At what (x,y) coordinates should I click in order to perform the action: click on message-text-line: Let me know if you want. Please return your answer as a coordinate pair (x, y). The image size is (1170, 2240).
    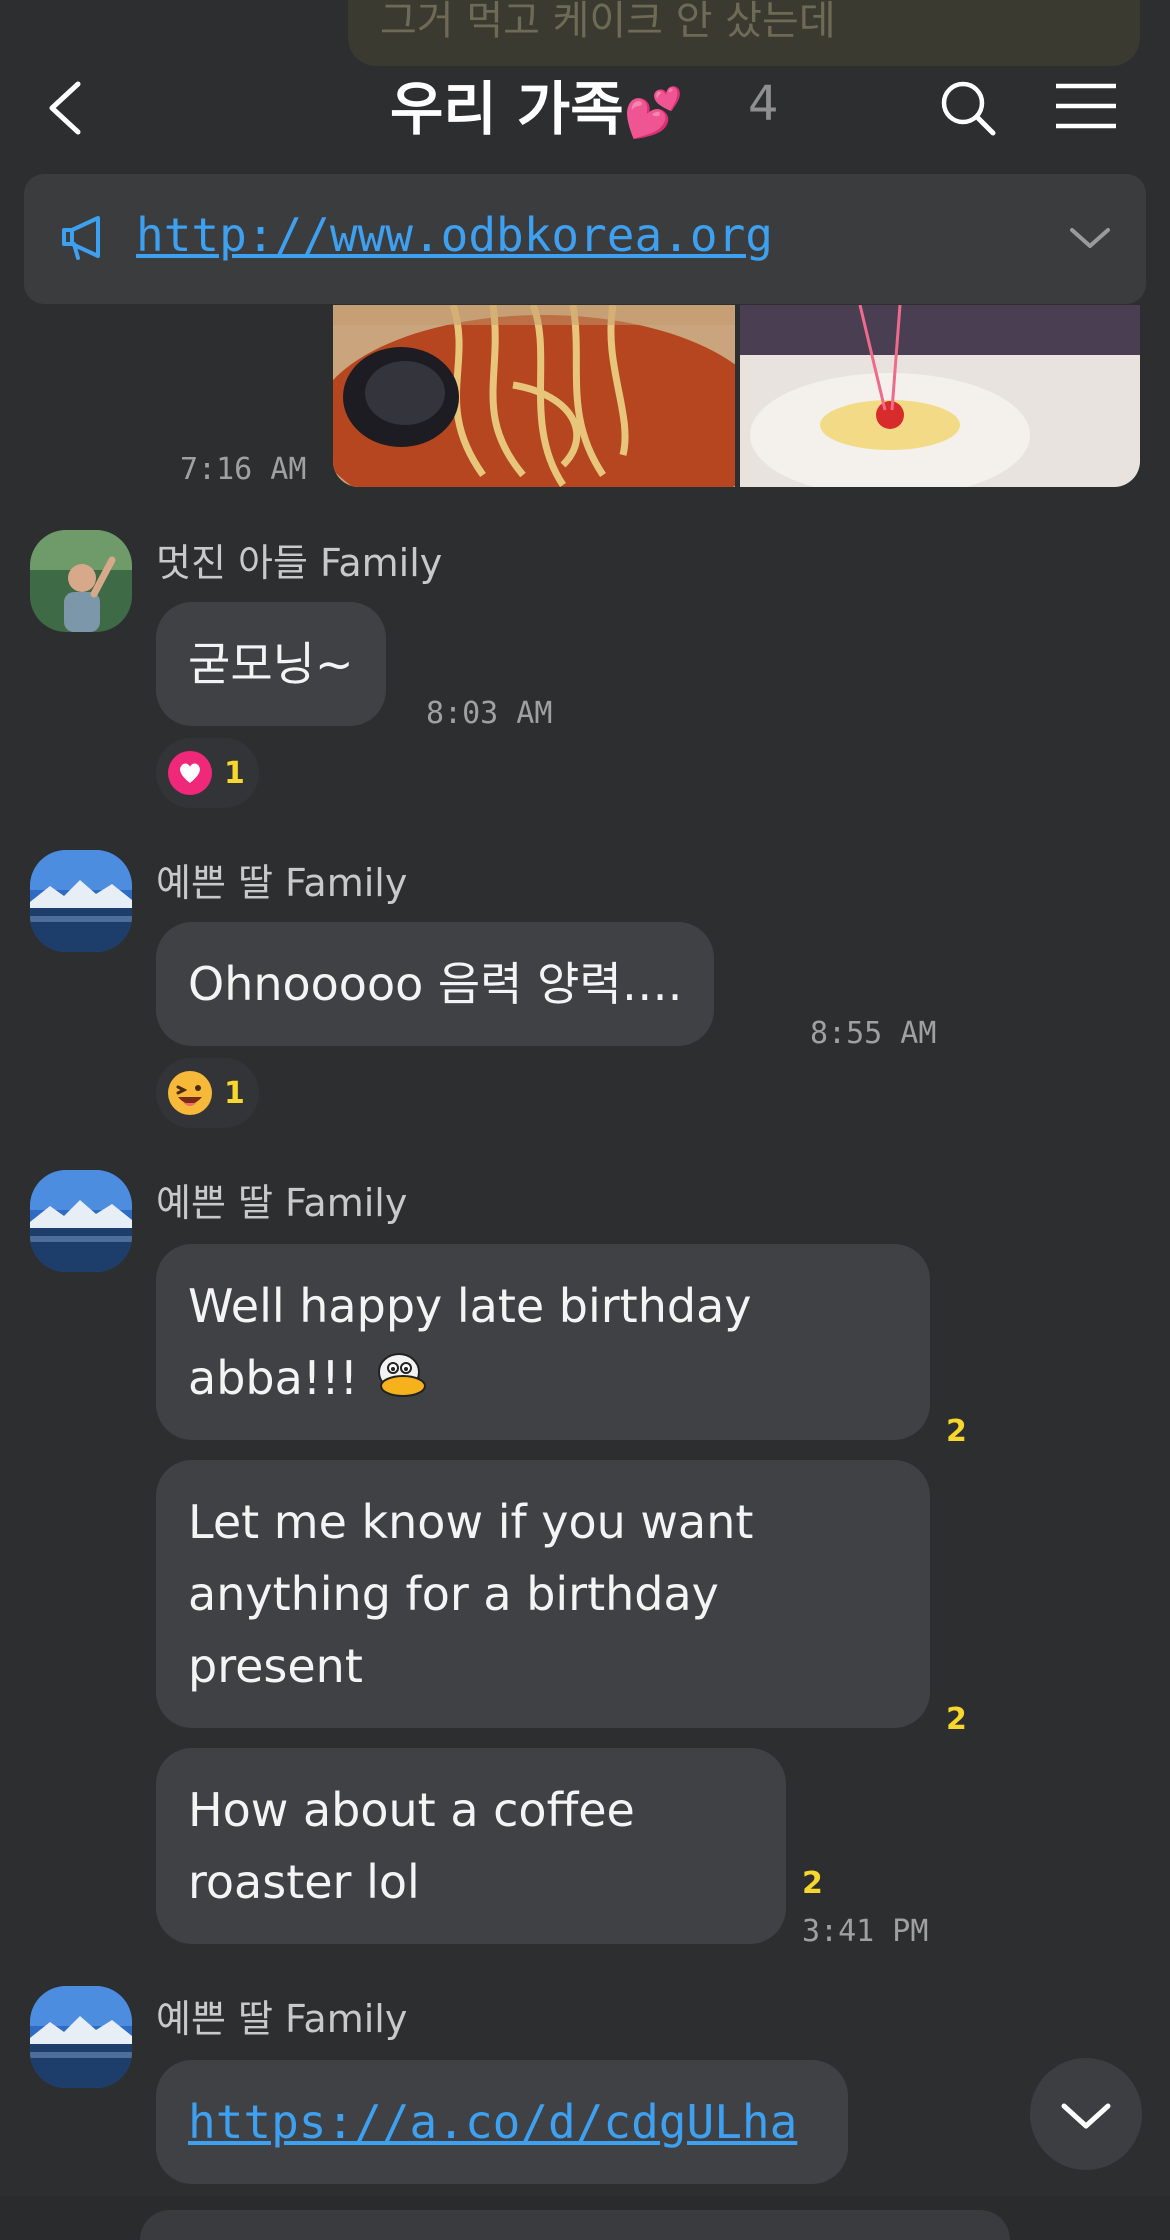
    Looking at the image, I should click on (471, 1522).